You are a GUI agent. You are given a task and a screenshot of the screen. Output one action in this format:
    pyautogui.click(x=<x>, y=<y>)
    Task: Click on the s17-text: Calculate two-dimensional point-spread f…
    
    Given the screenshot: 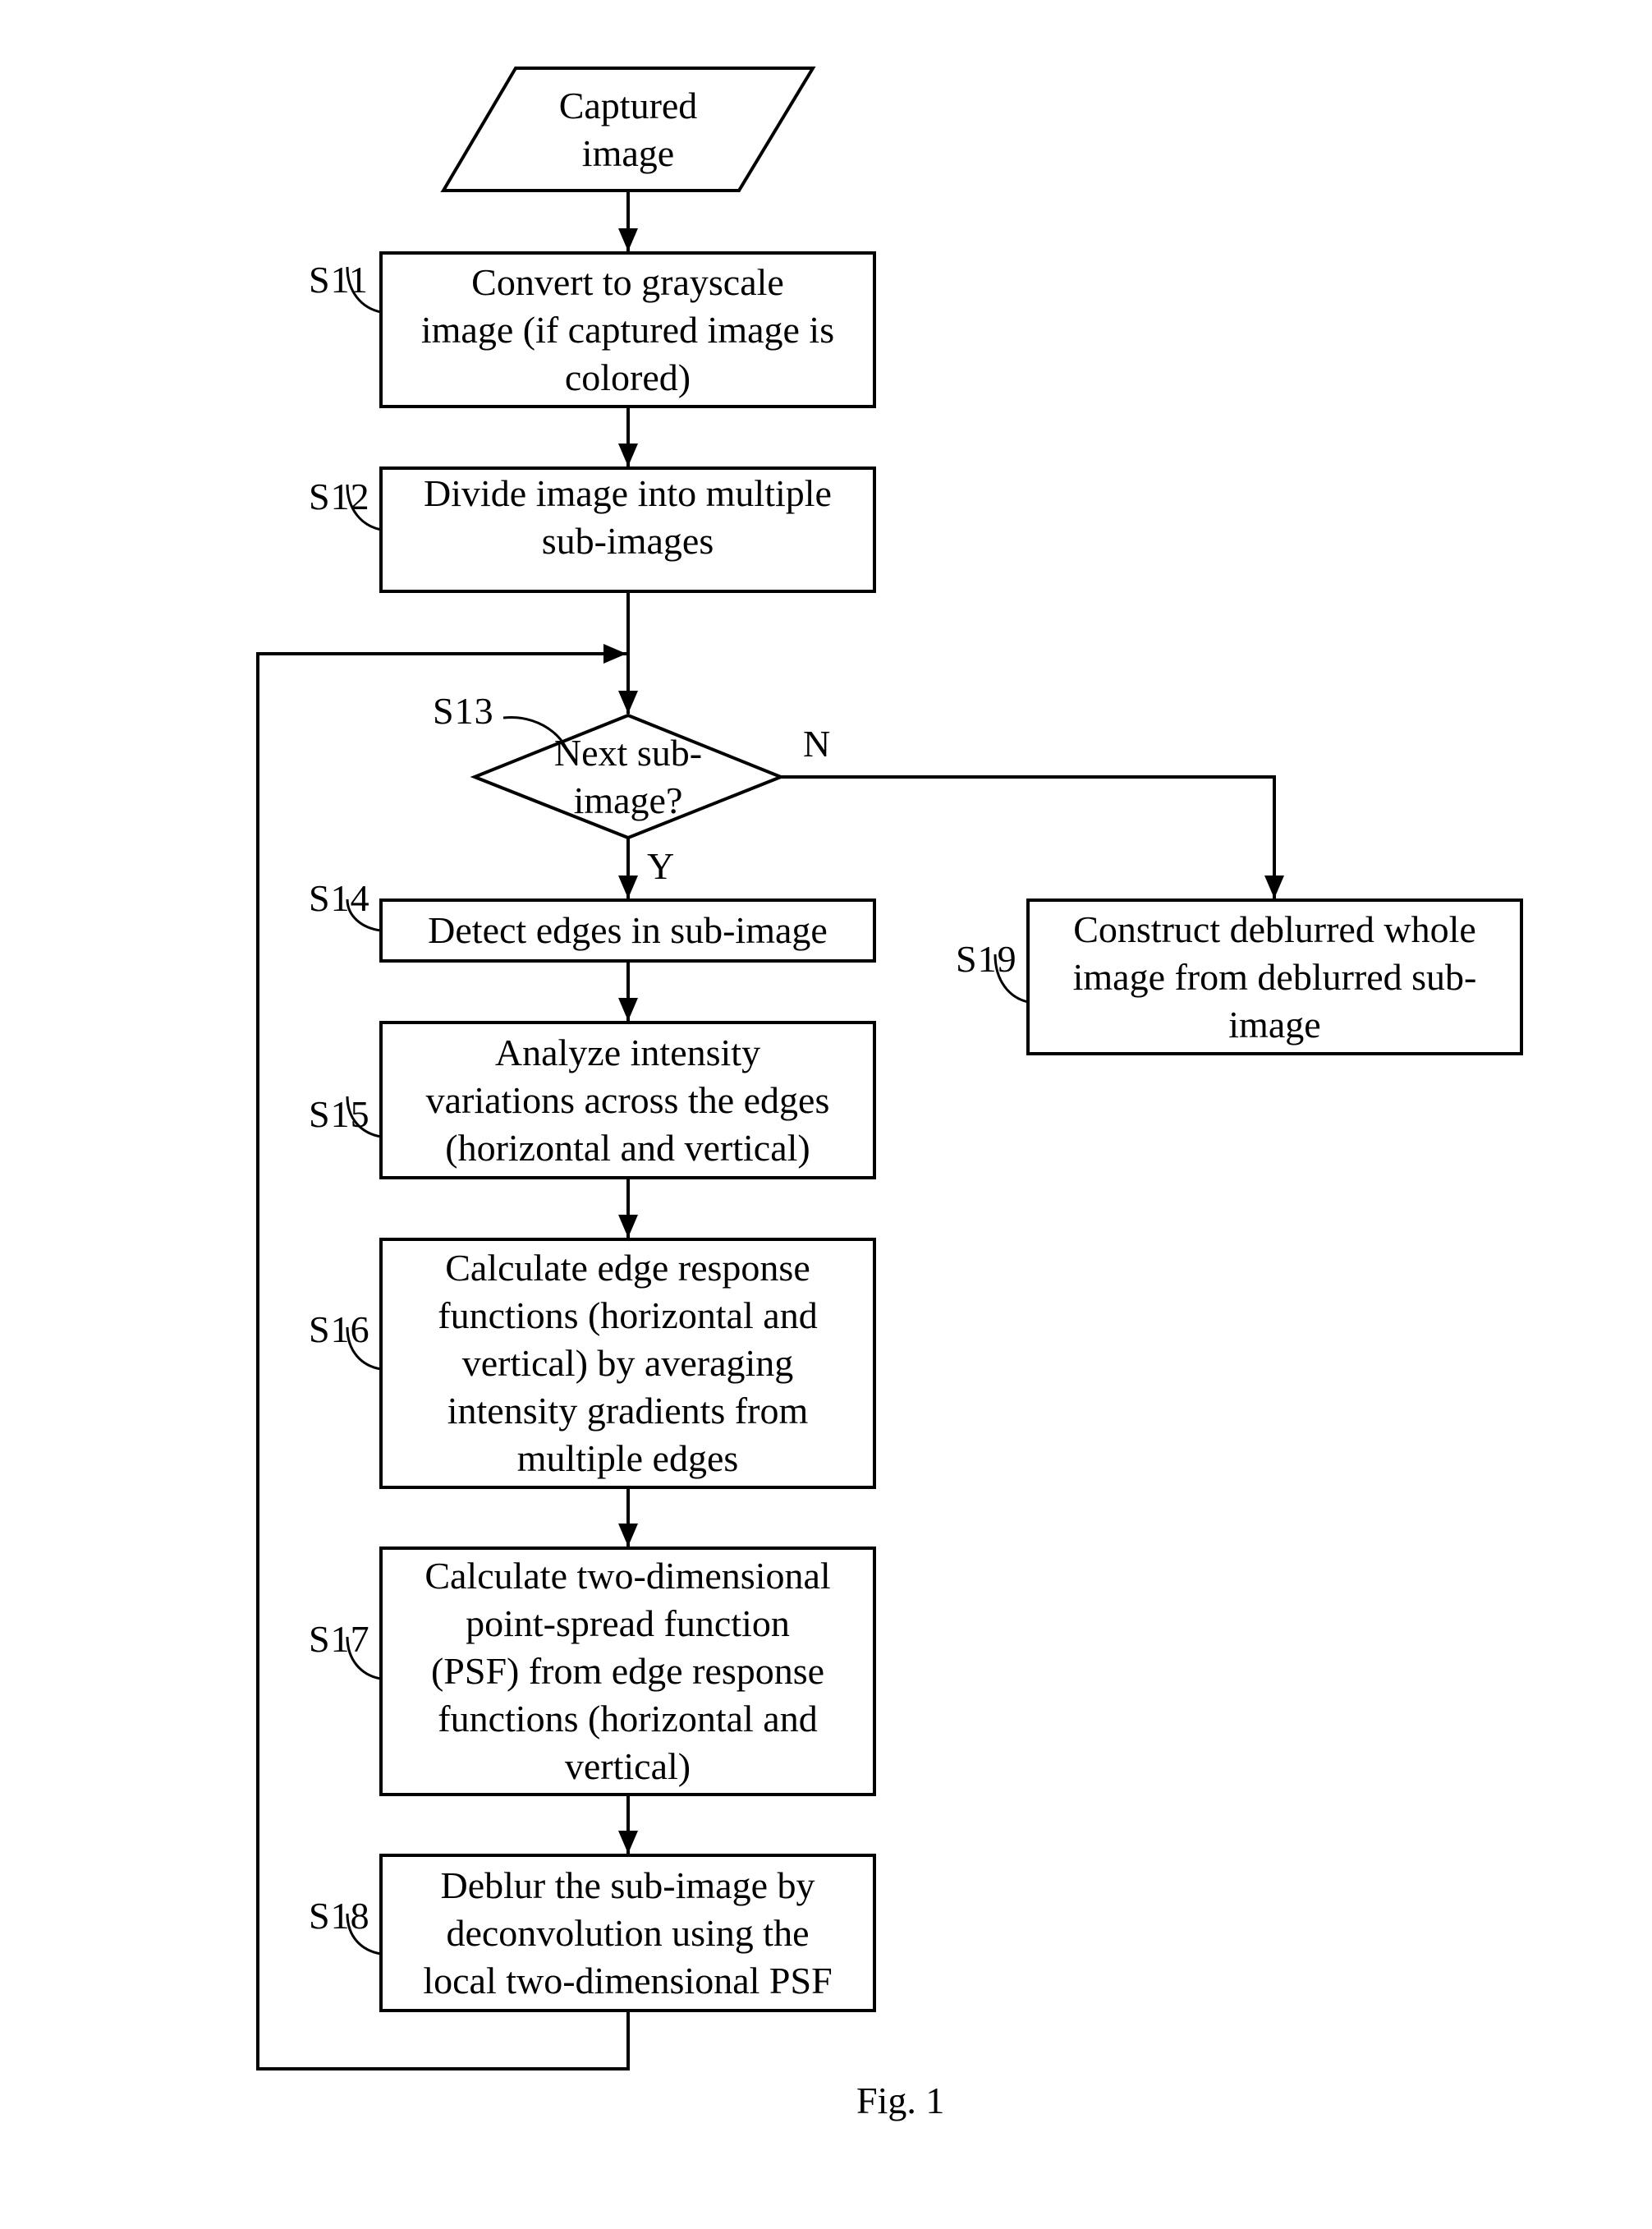 What is the action you would take?
    pyautogui.click(x=627, y=1671)
    